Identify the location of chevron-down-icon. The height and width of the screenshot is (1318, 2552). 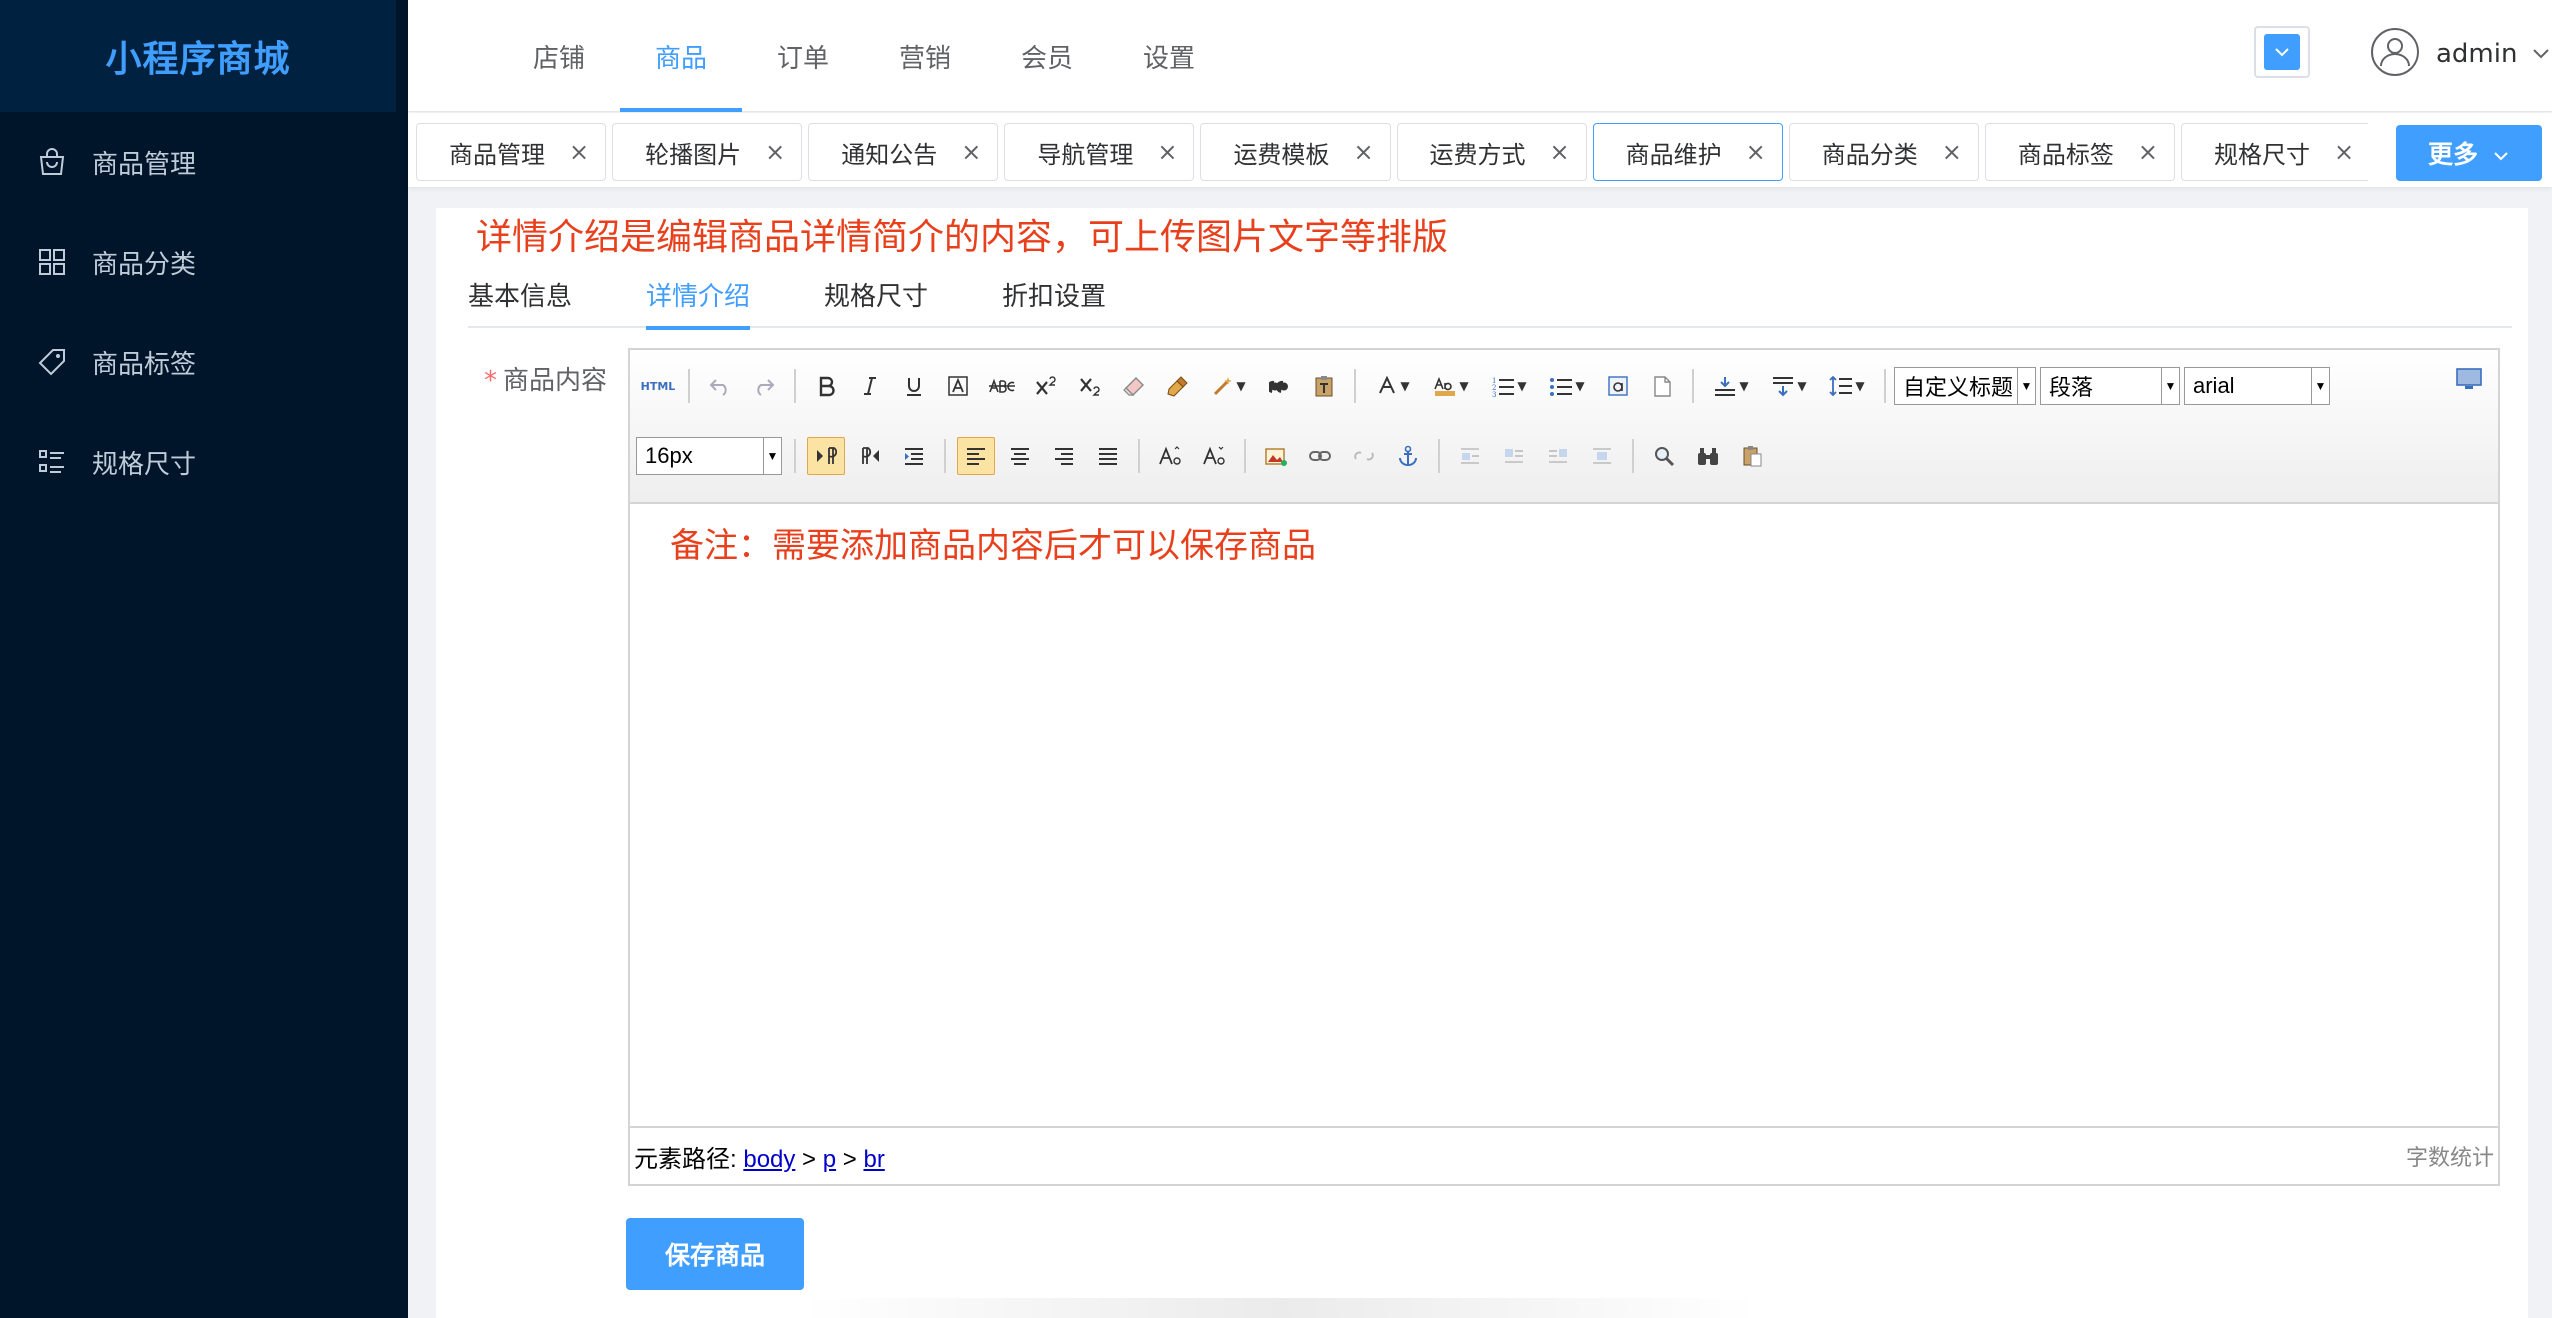
(2501, 153).